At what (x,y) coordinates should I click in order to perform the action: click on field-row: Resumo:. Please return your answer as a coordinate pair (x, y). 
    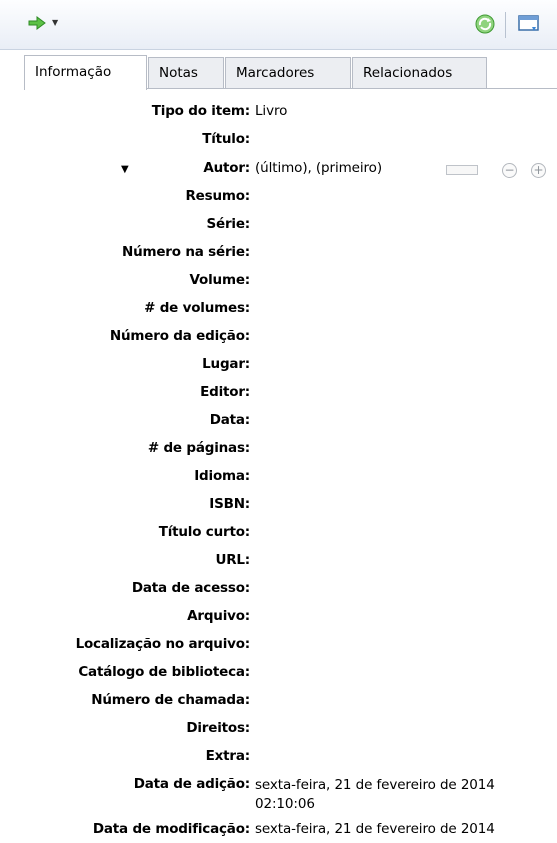
    Looking at the image, I should click on (278, 199).